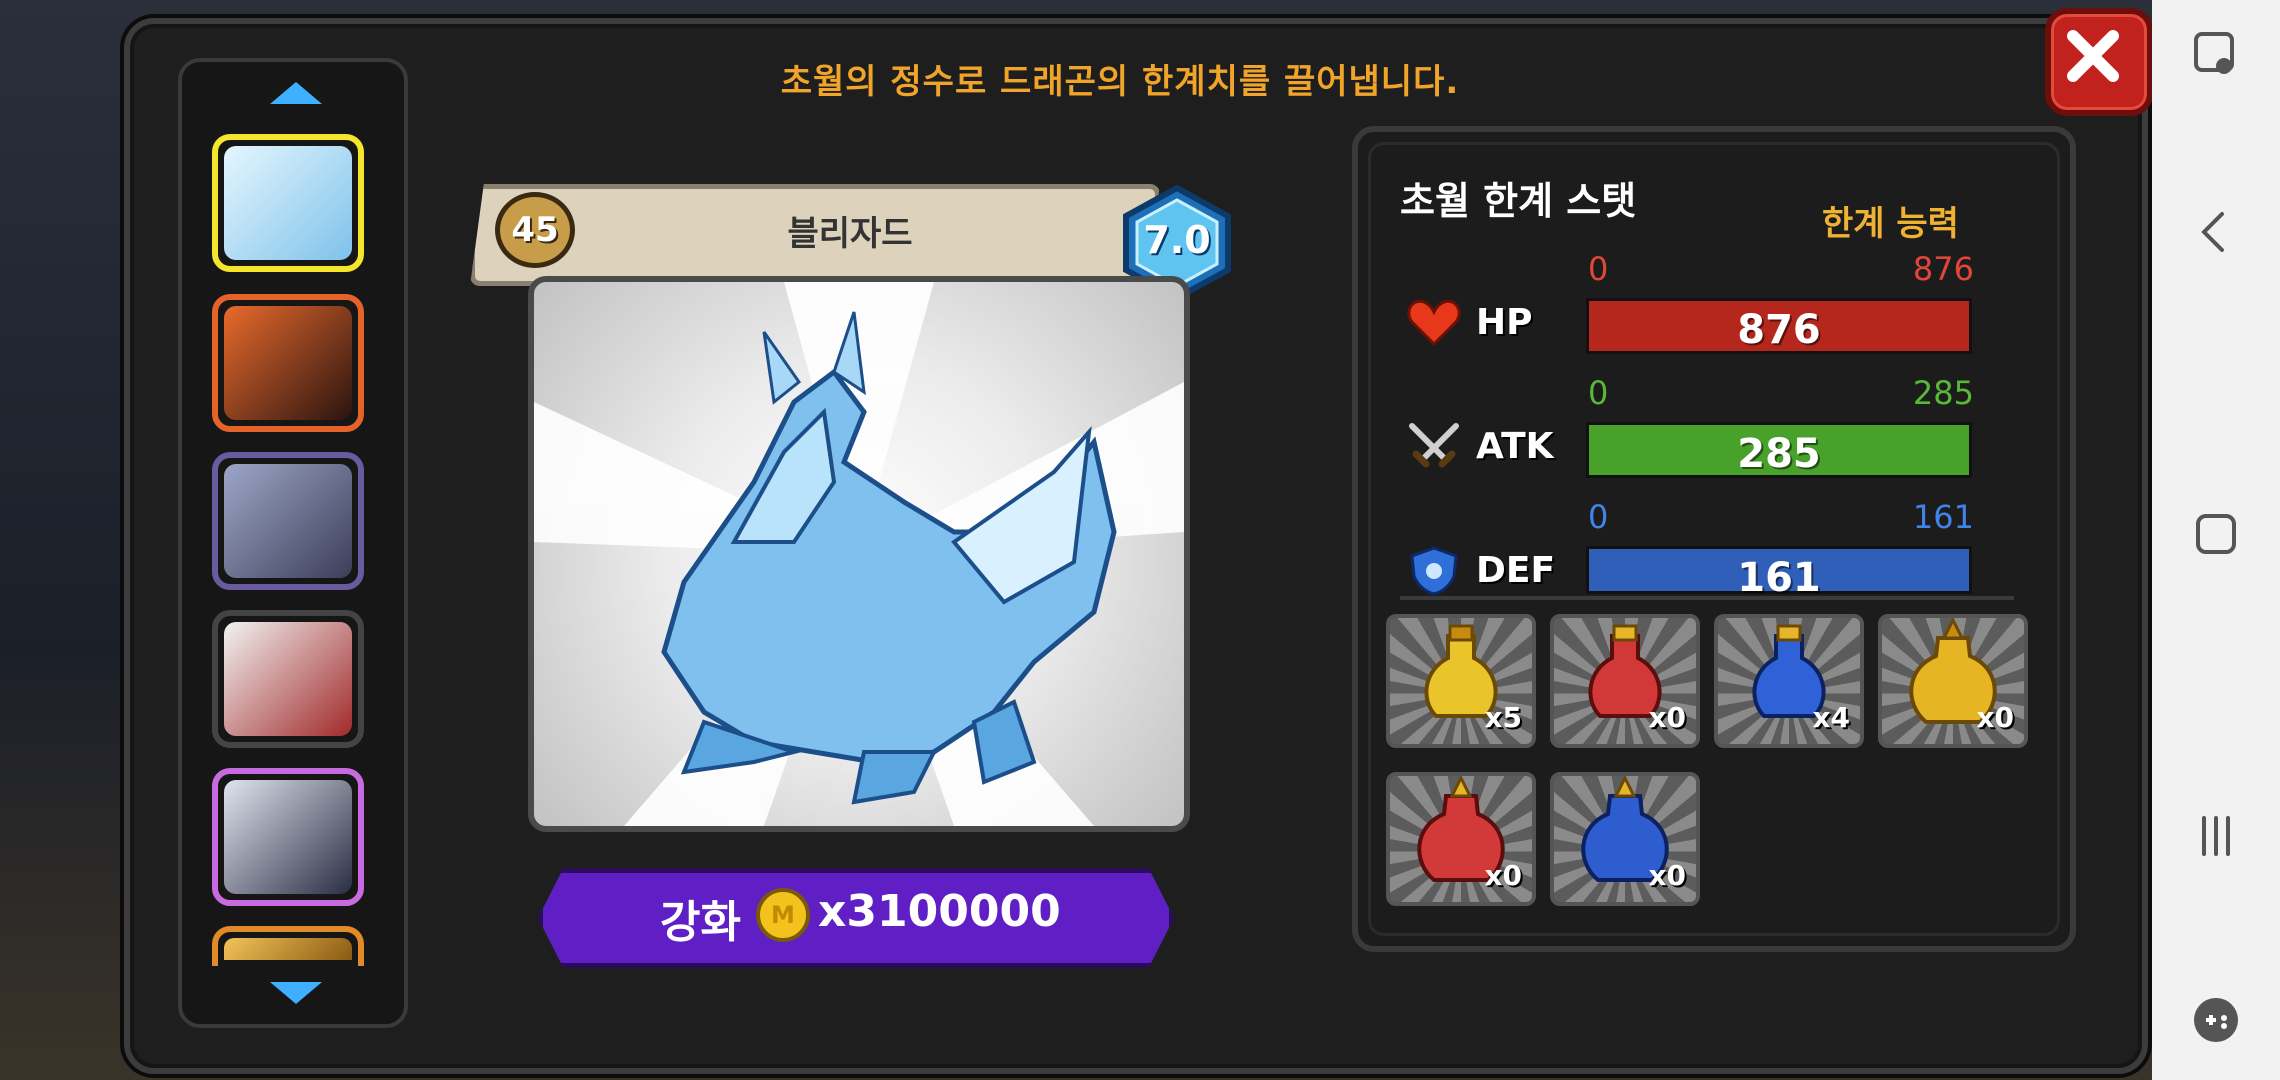 The height and width of the screenshot is (1080, 2280). Describe the element at coordinates (1504, 322) in the screenshot. I see `hp-label: HP` at that location.